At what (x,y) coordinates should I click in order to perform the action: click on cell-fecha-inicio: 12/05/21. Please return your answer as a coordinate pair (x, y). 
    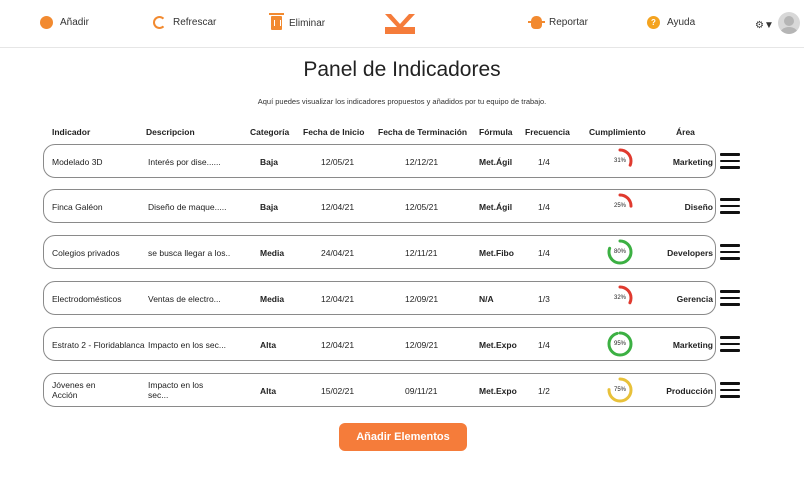
    Looking at the image, I should click on (338, 162).